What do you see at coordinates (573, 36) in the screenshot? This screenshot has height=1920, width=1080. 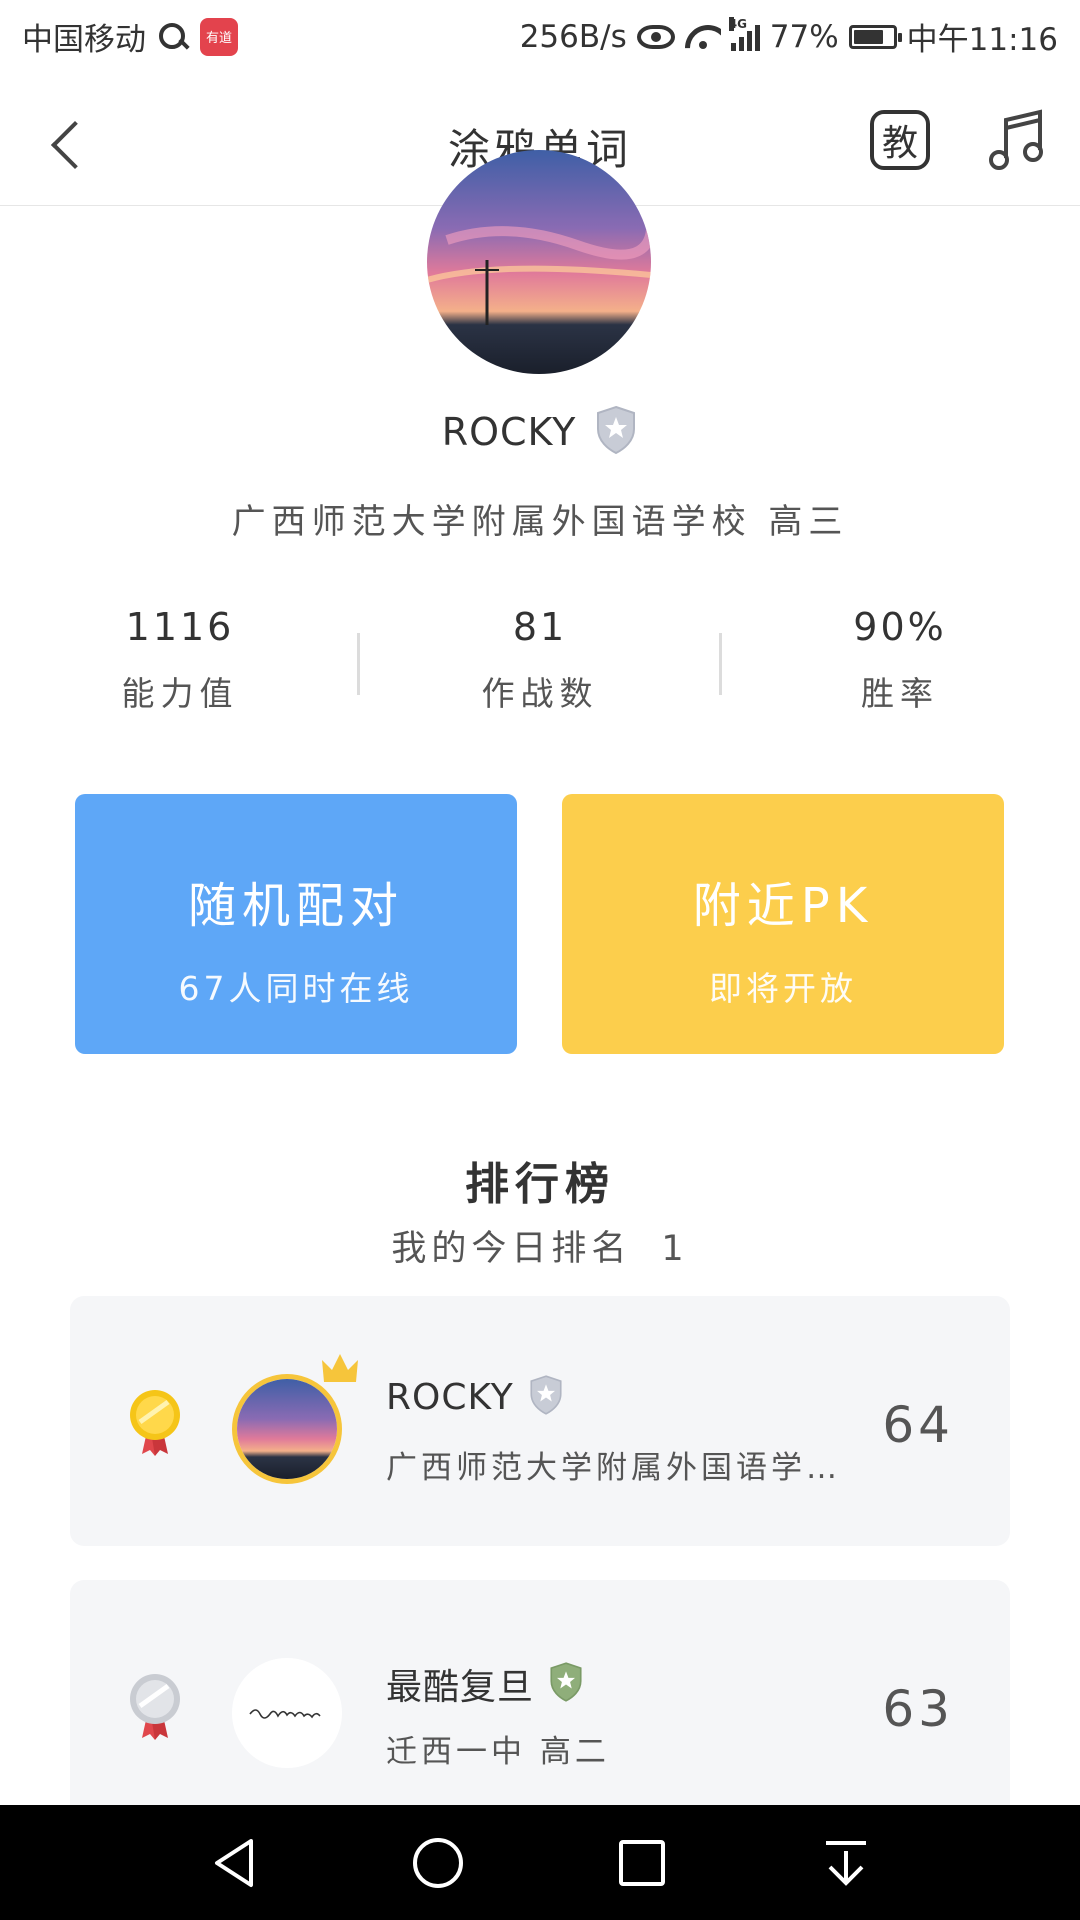 I see `net-speed: 256B/s` at bounding box center [573, 36].